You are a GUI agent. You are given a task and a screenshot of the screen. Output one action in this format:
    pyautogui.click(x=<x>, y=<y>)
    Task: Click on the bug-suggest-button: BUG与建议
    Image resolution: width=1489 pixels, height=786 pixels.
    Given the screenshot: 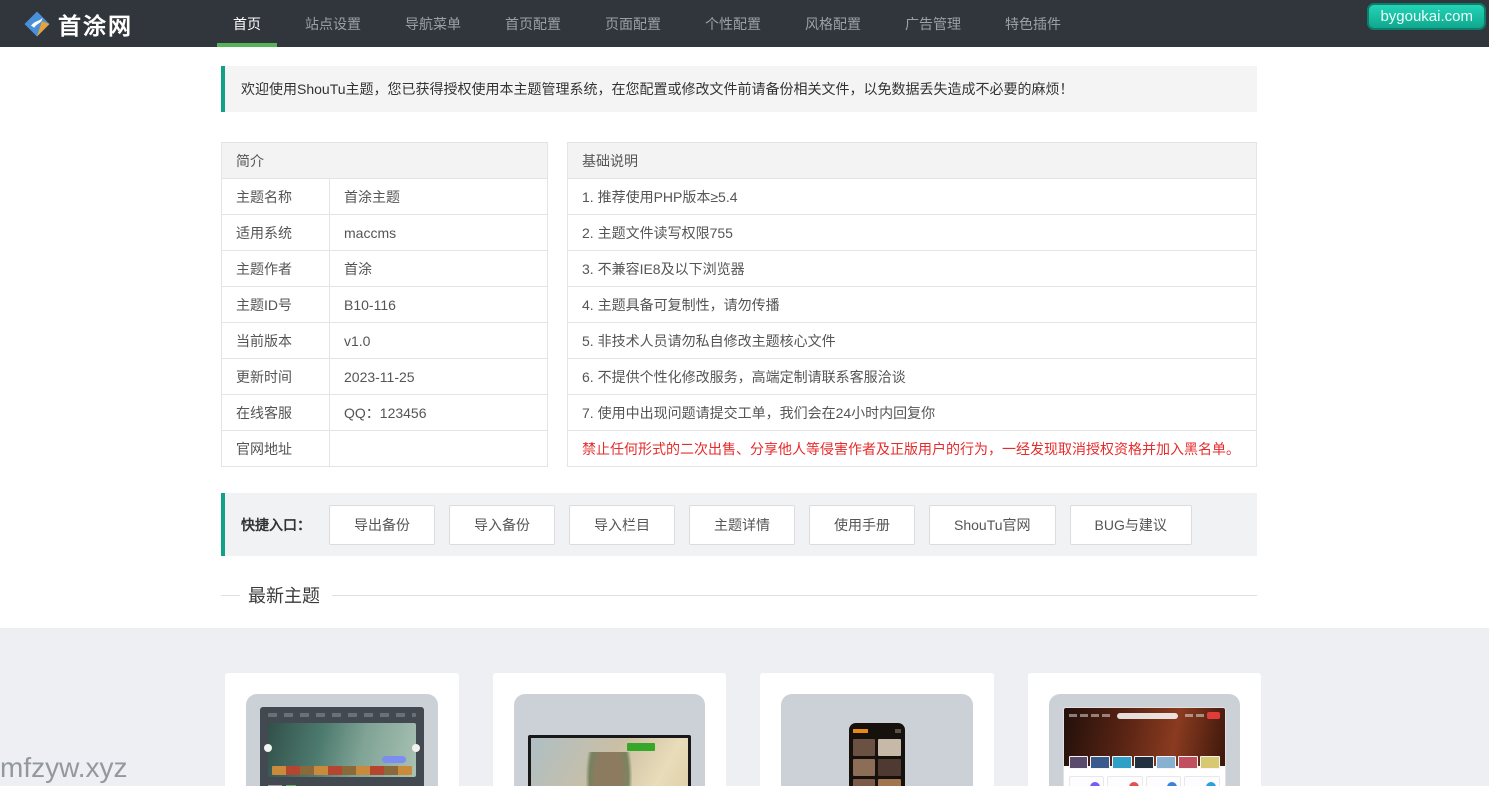 What is the action you would take?
    pyautogui.click(x=1130, y=524)
    